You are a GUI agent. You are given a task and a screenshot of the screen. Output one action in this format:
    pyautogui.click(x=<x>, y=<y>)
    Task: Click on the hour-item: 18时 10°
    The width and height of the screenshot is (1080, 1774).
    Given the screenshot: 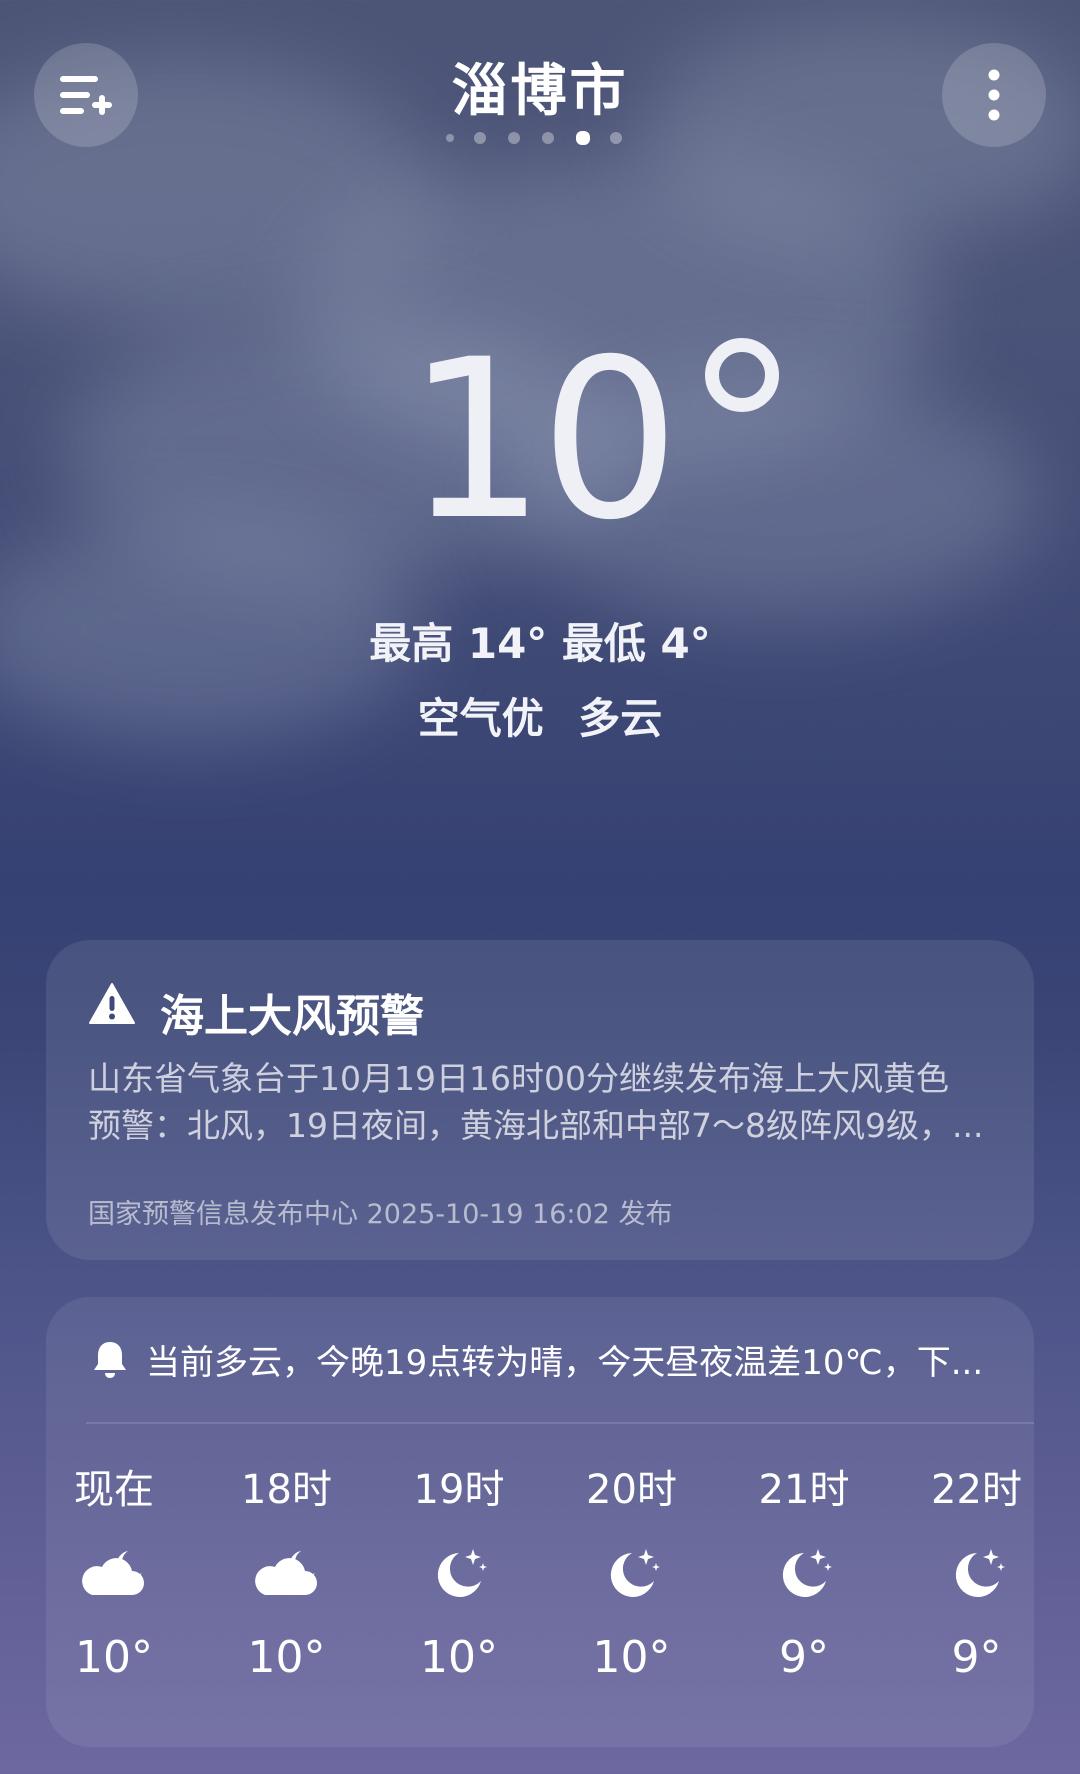 What is the action you would take?
    pyautogui.click(x=287, y=1575)
    